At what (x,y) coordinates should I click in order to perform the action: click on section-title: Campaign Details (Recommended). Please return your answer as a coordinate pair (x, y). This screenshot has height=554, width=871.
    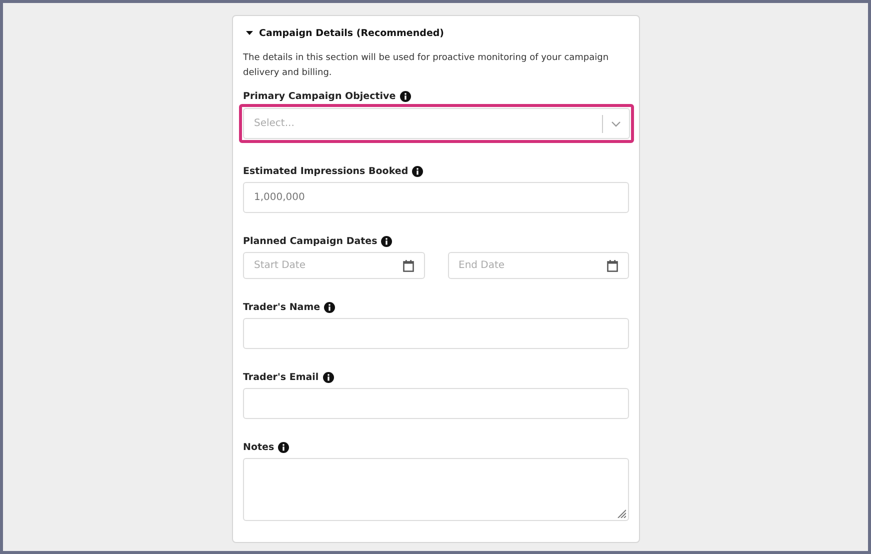
    Looking at the image, I should click on (351, 33).